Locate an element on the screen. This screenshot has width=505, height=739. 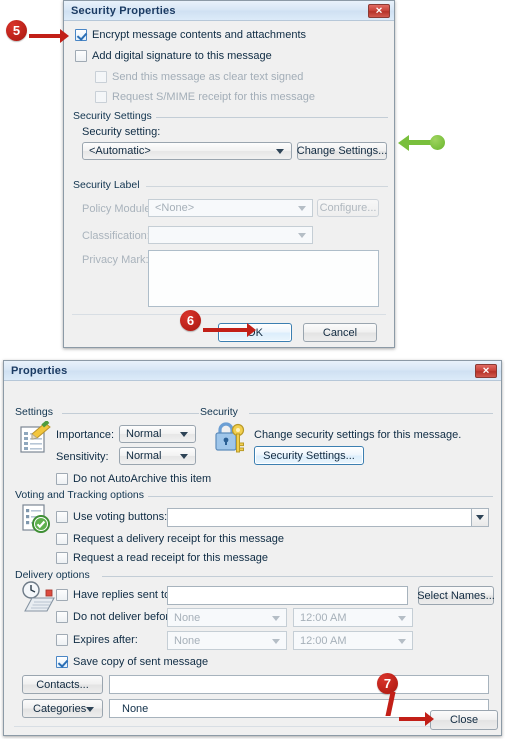
checkbox-read-receipt-box is located at coordinates (62, 558).